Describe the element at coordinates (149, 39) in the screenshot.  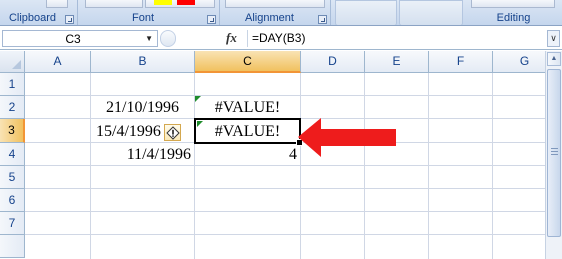
I see `chevron-down-icon: ▼` at that location.